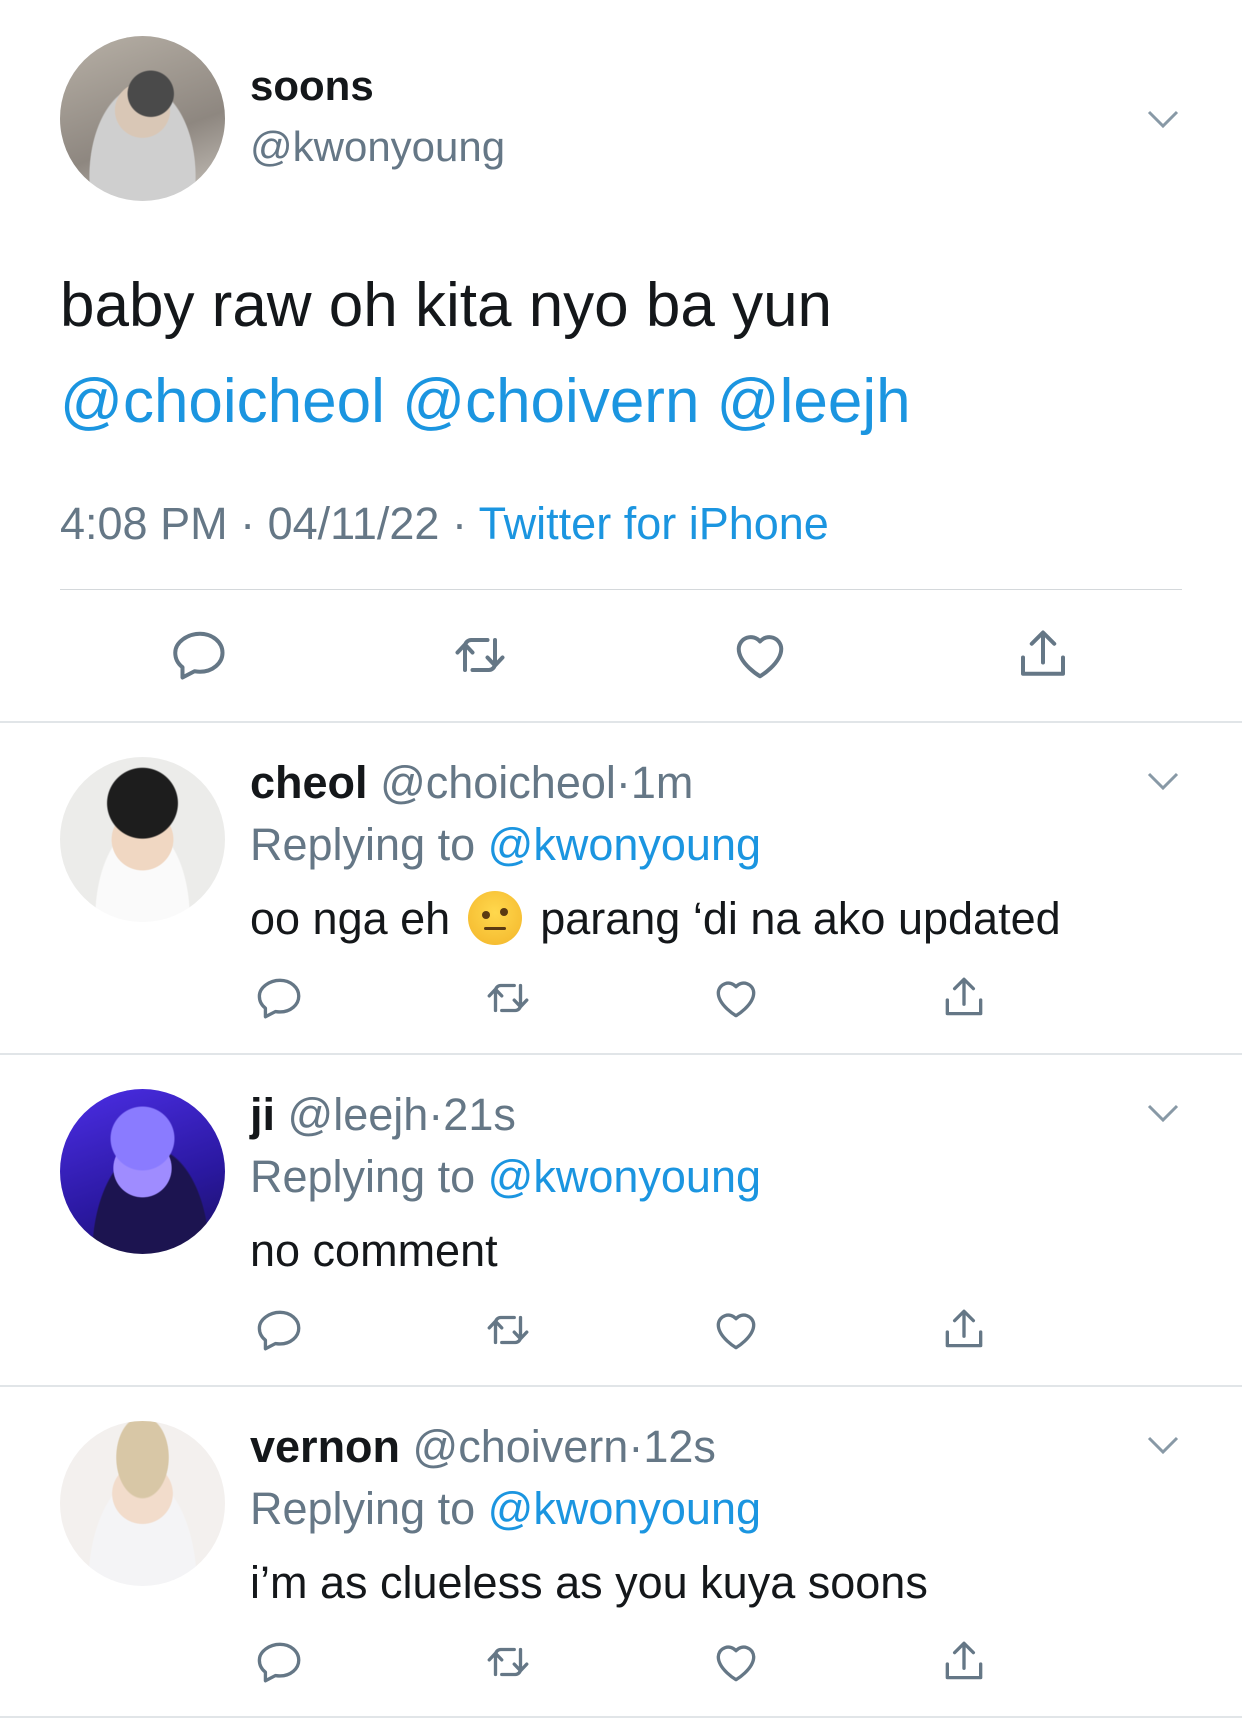 Image resolution: width=1242 pixels, height=1719 pixels. I want to click on author-handle: @kwonyoung, so click(377, 147).